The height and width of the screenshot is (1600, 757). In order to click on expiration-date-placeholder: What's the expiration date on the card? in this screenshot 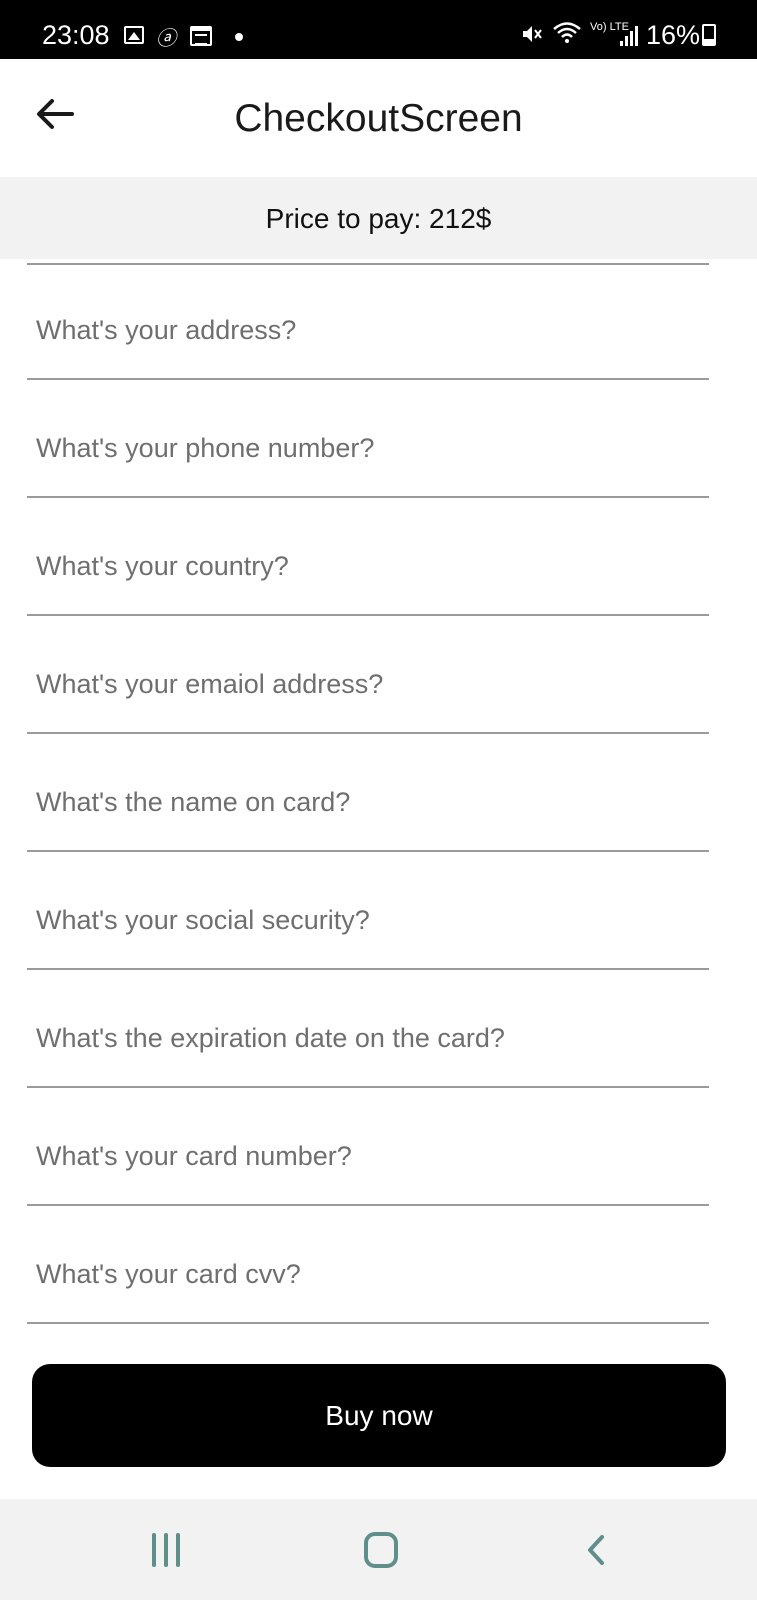, I will do `click(270, 1038)`.